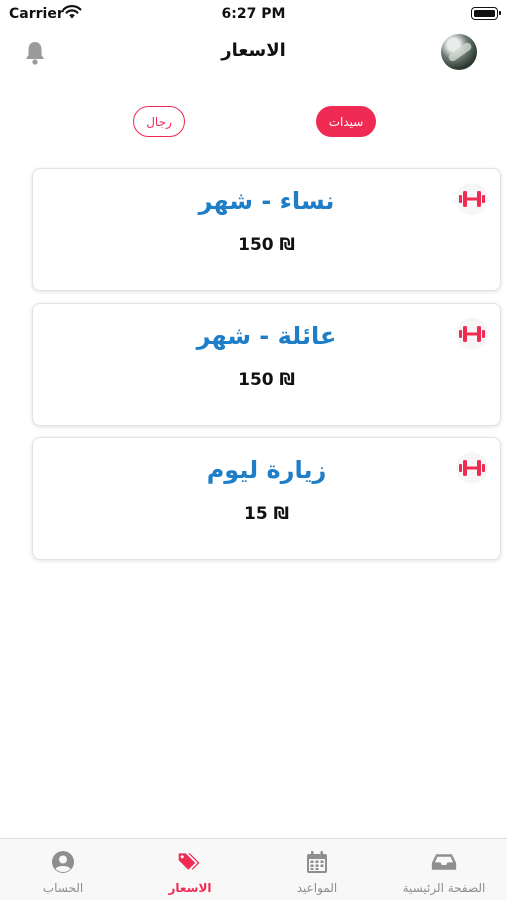 The height and width of the screenshot is (900, 507). I want to click on men-filter-button: رجال, so click(159, 121).